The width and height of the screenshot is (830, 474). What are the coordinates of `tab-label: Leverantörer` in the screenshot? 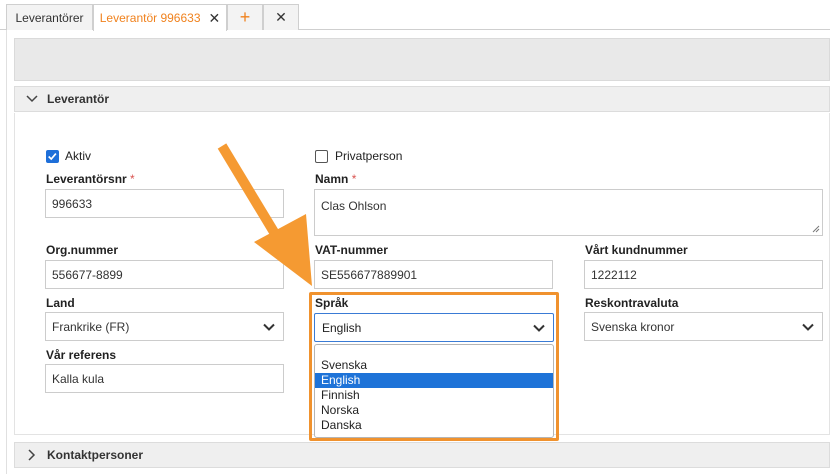 It's located at (49, 17).